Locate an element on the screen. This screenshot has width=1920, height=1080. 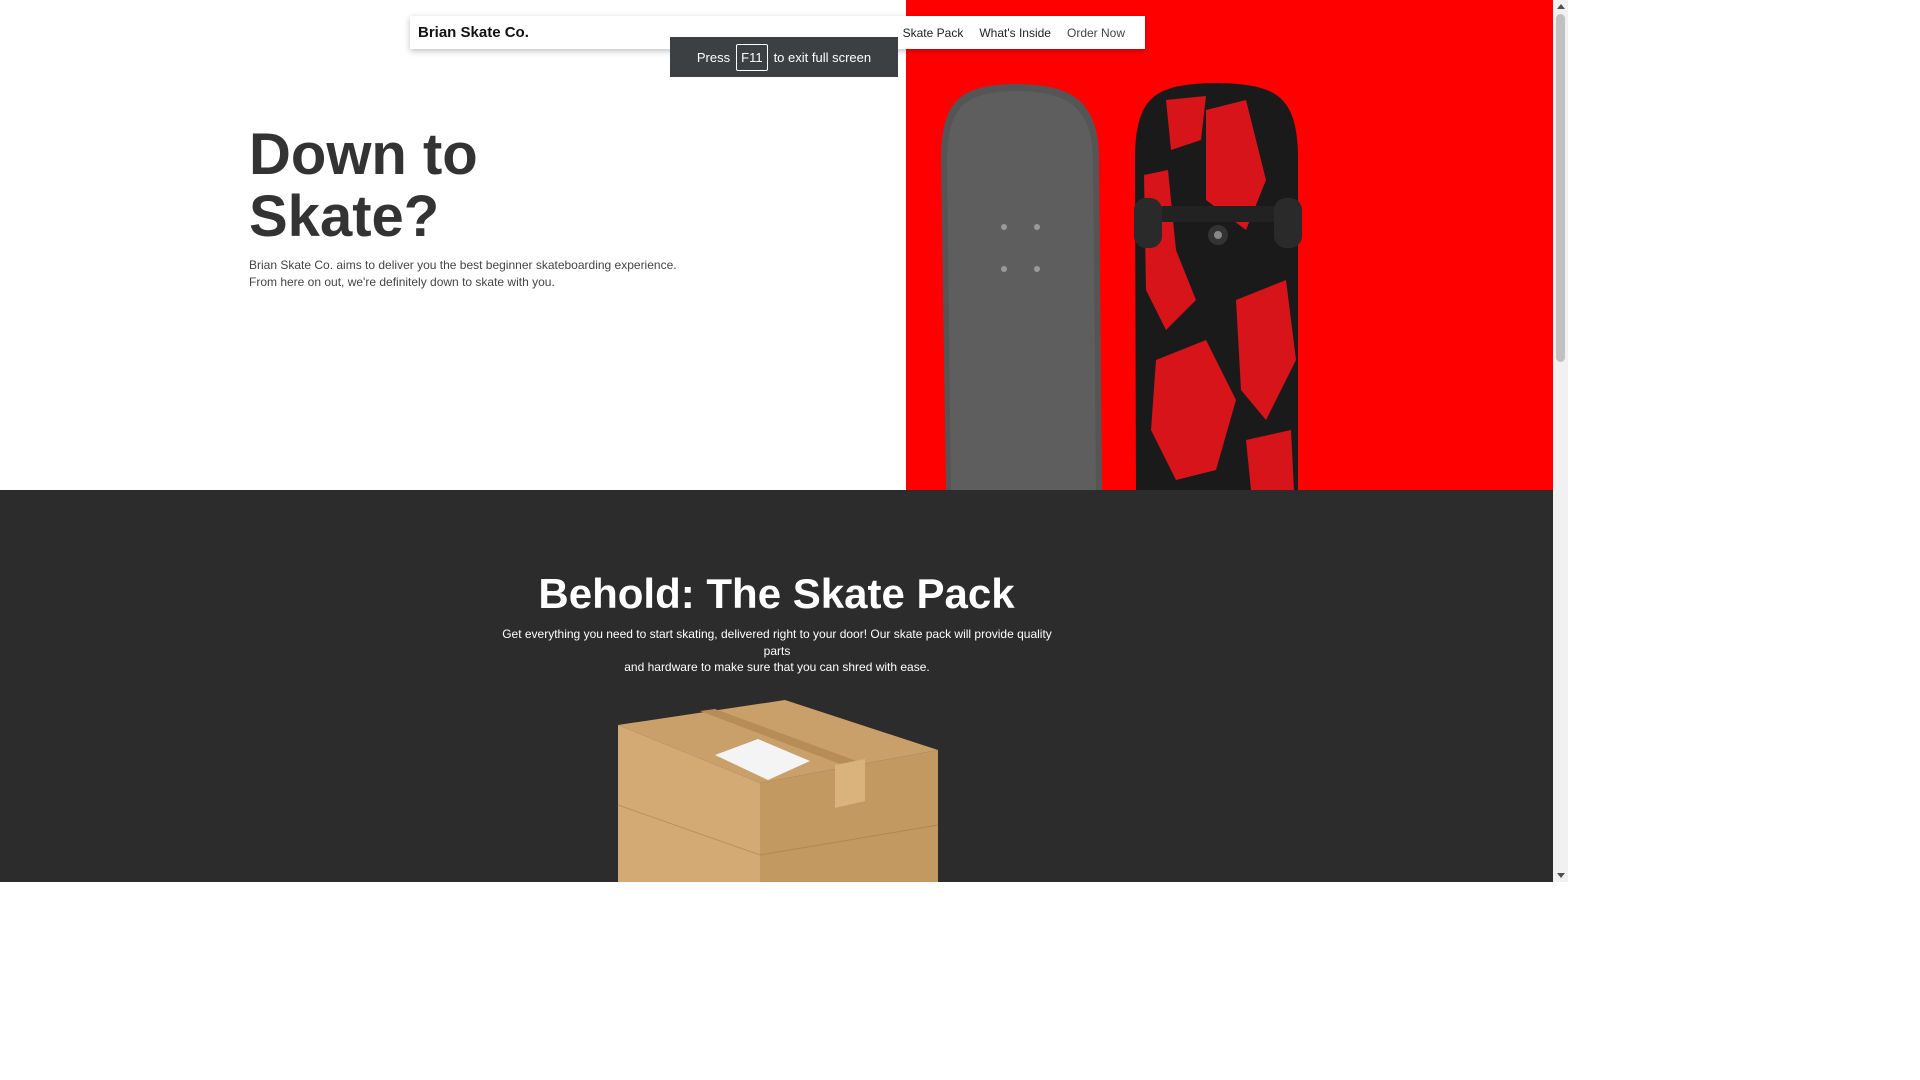
scroll-up-arrow-icon is located at coordinates (1561, 6).